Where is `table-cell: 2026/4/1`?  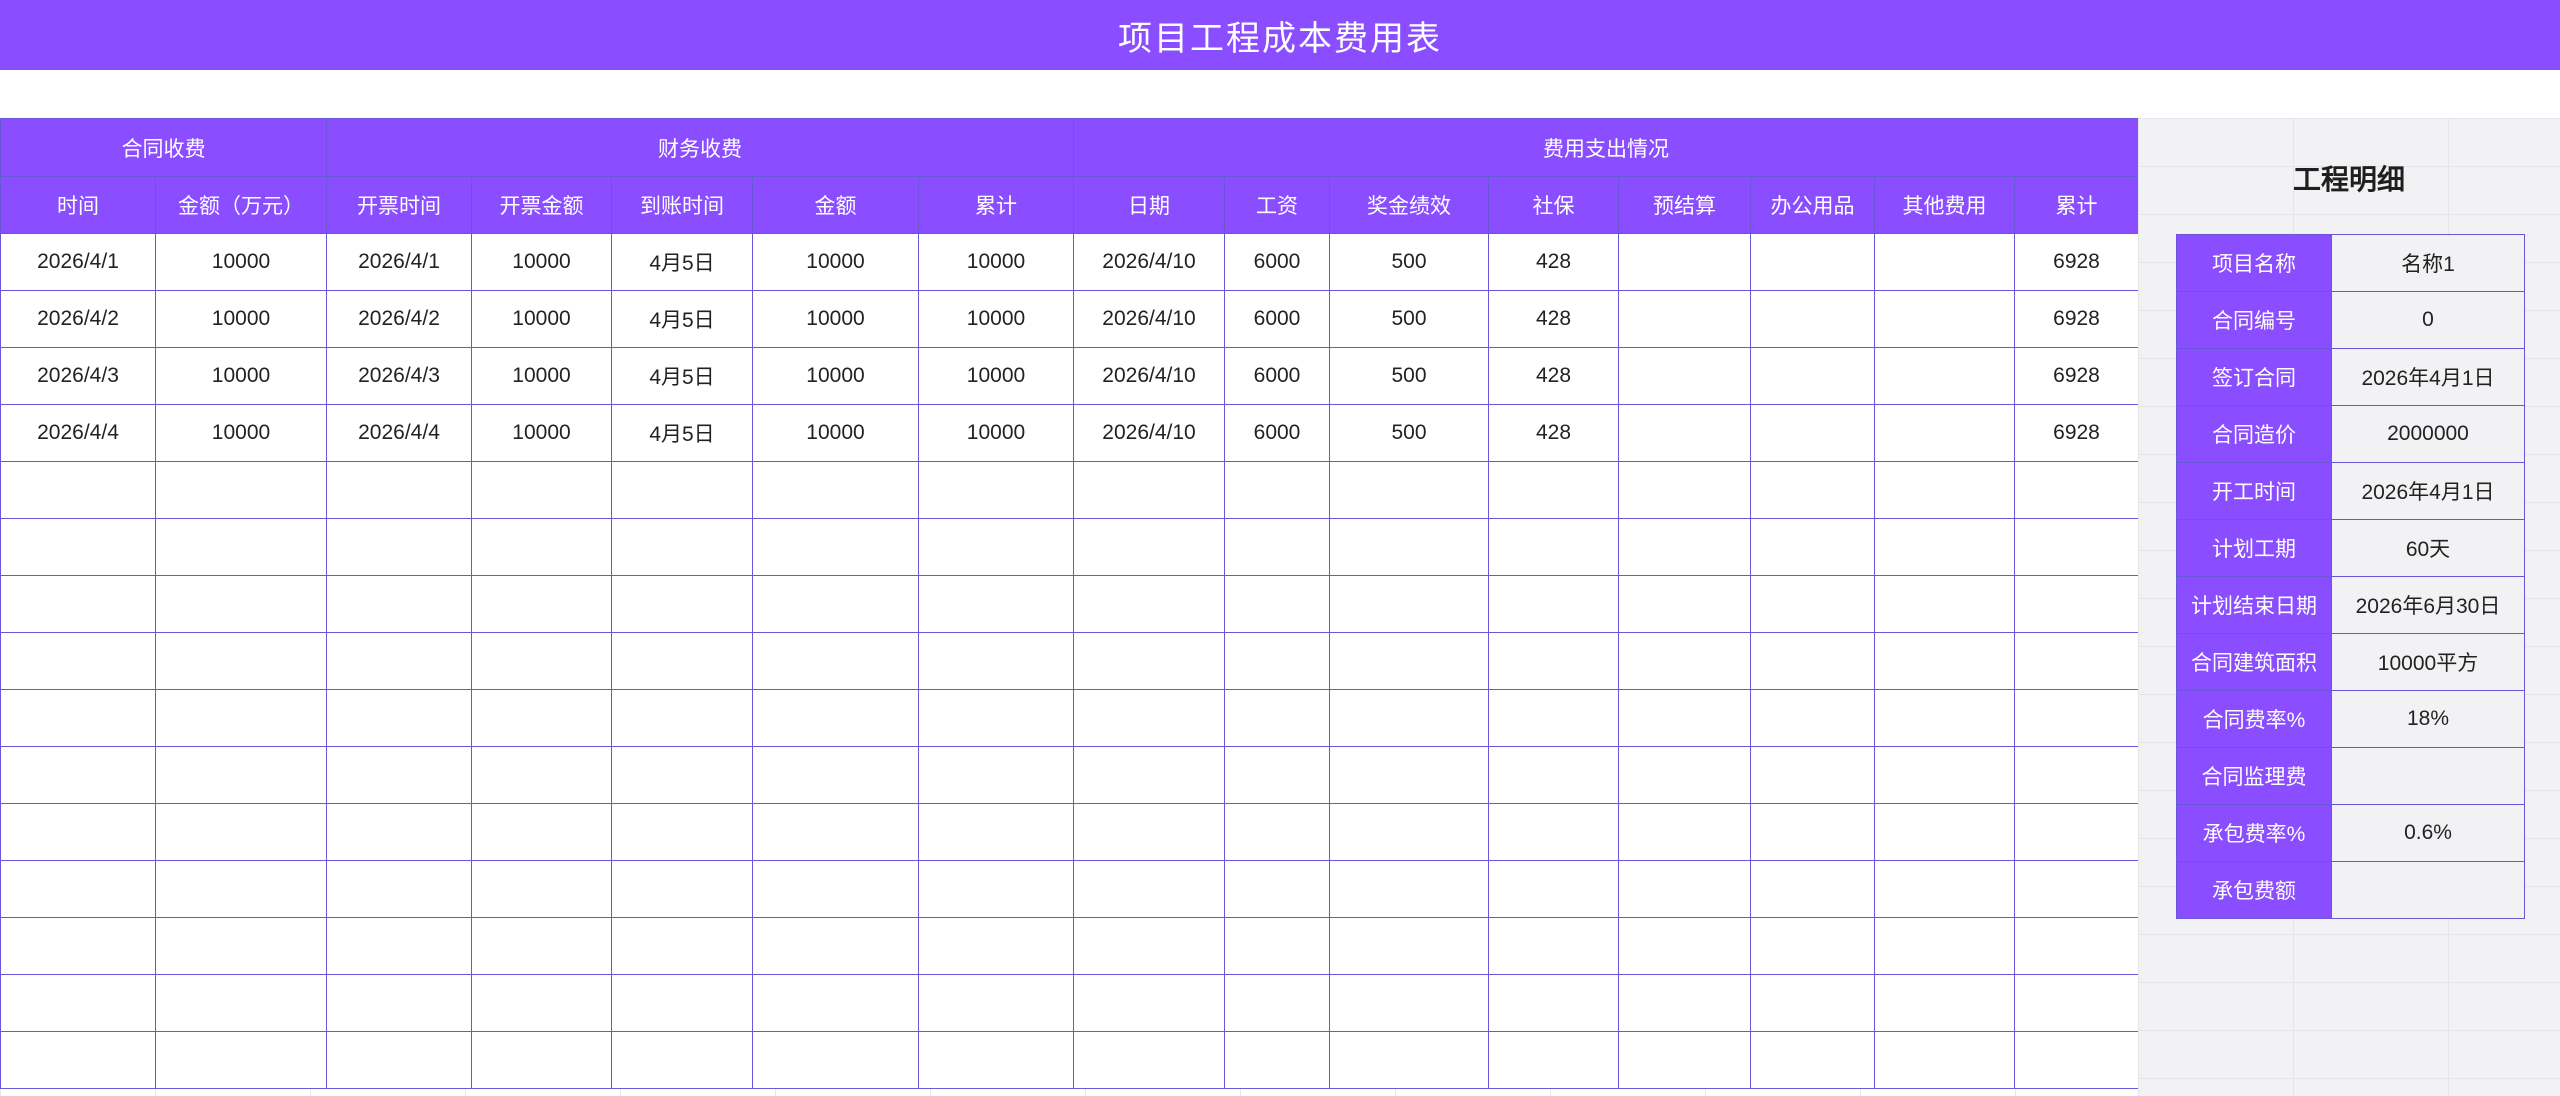
table-cell: 2026/4/1 is located at coordinates (78, 262).